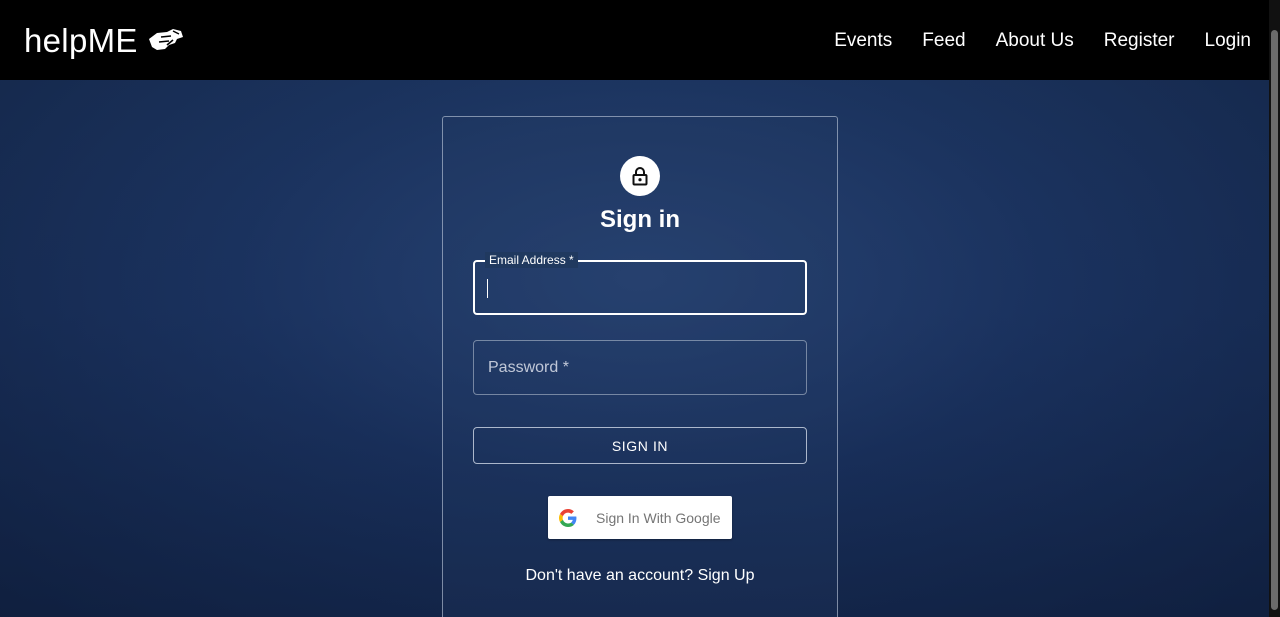 This screenshot has width=1280, height=617. What do you see at coordinates (1139, 40) in the screenshot?
I see `nav-link-register: Register` at bounding box center [1139, 40].